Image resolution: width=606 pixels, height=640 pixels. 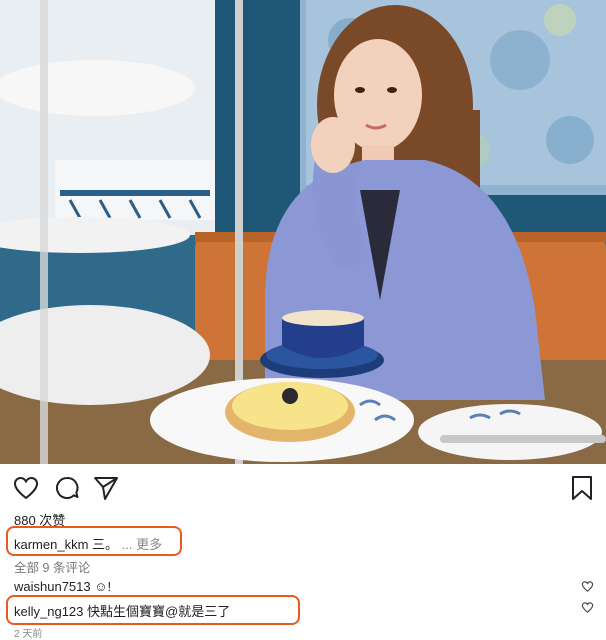 I want to click on comment-bubble-icon, so click(x=67, y=488).